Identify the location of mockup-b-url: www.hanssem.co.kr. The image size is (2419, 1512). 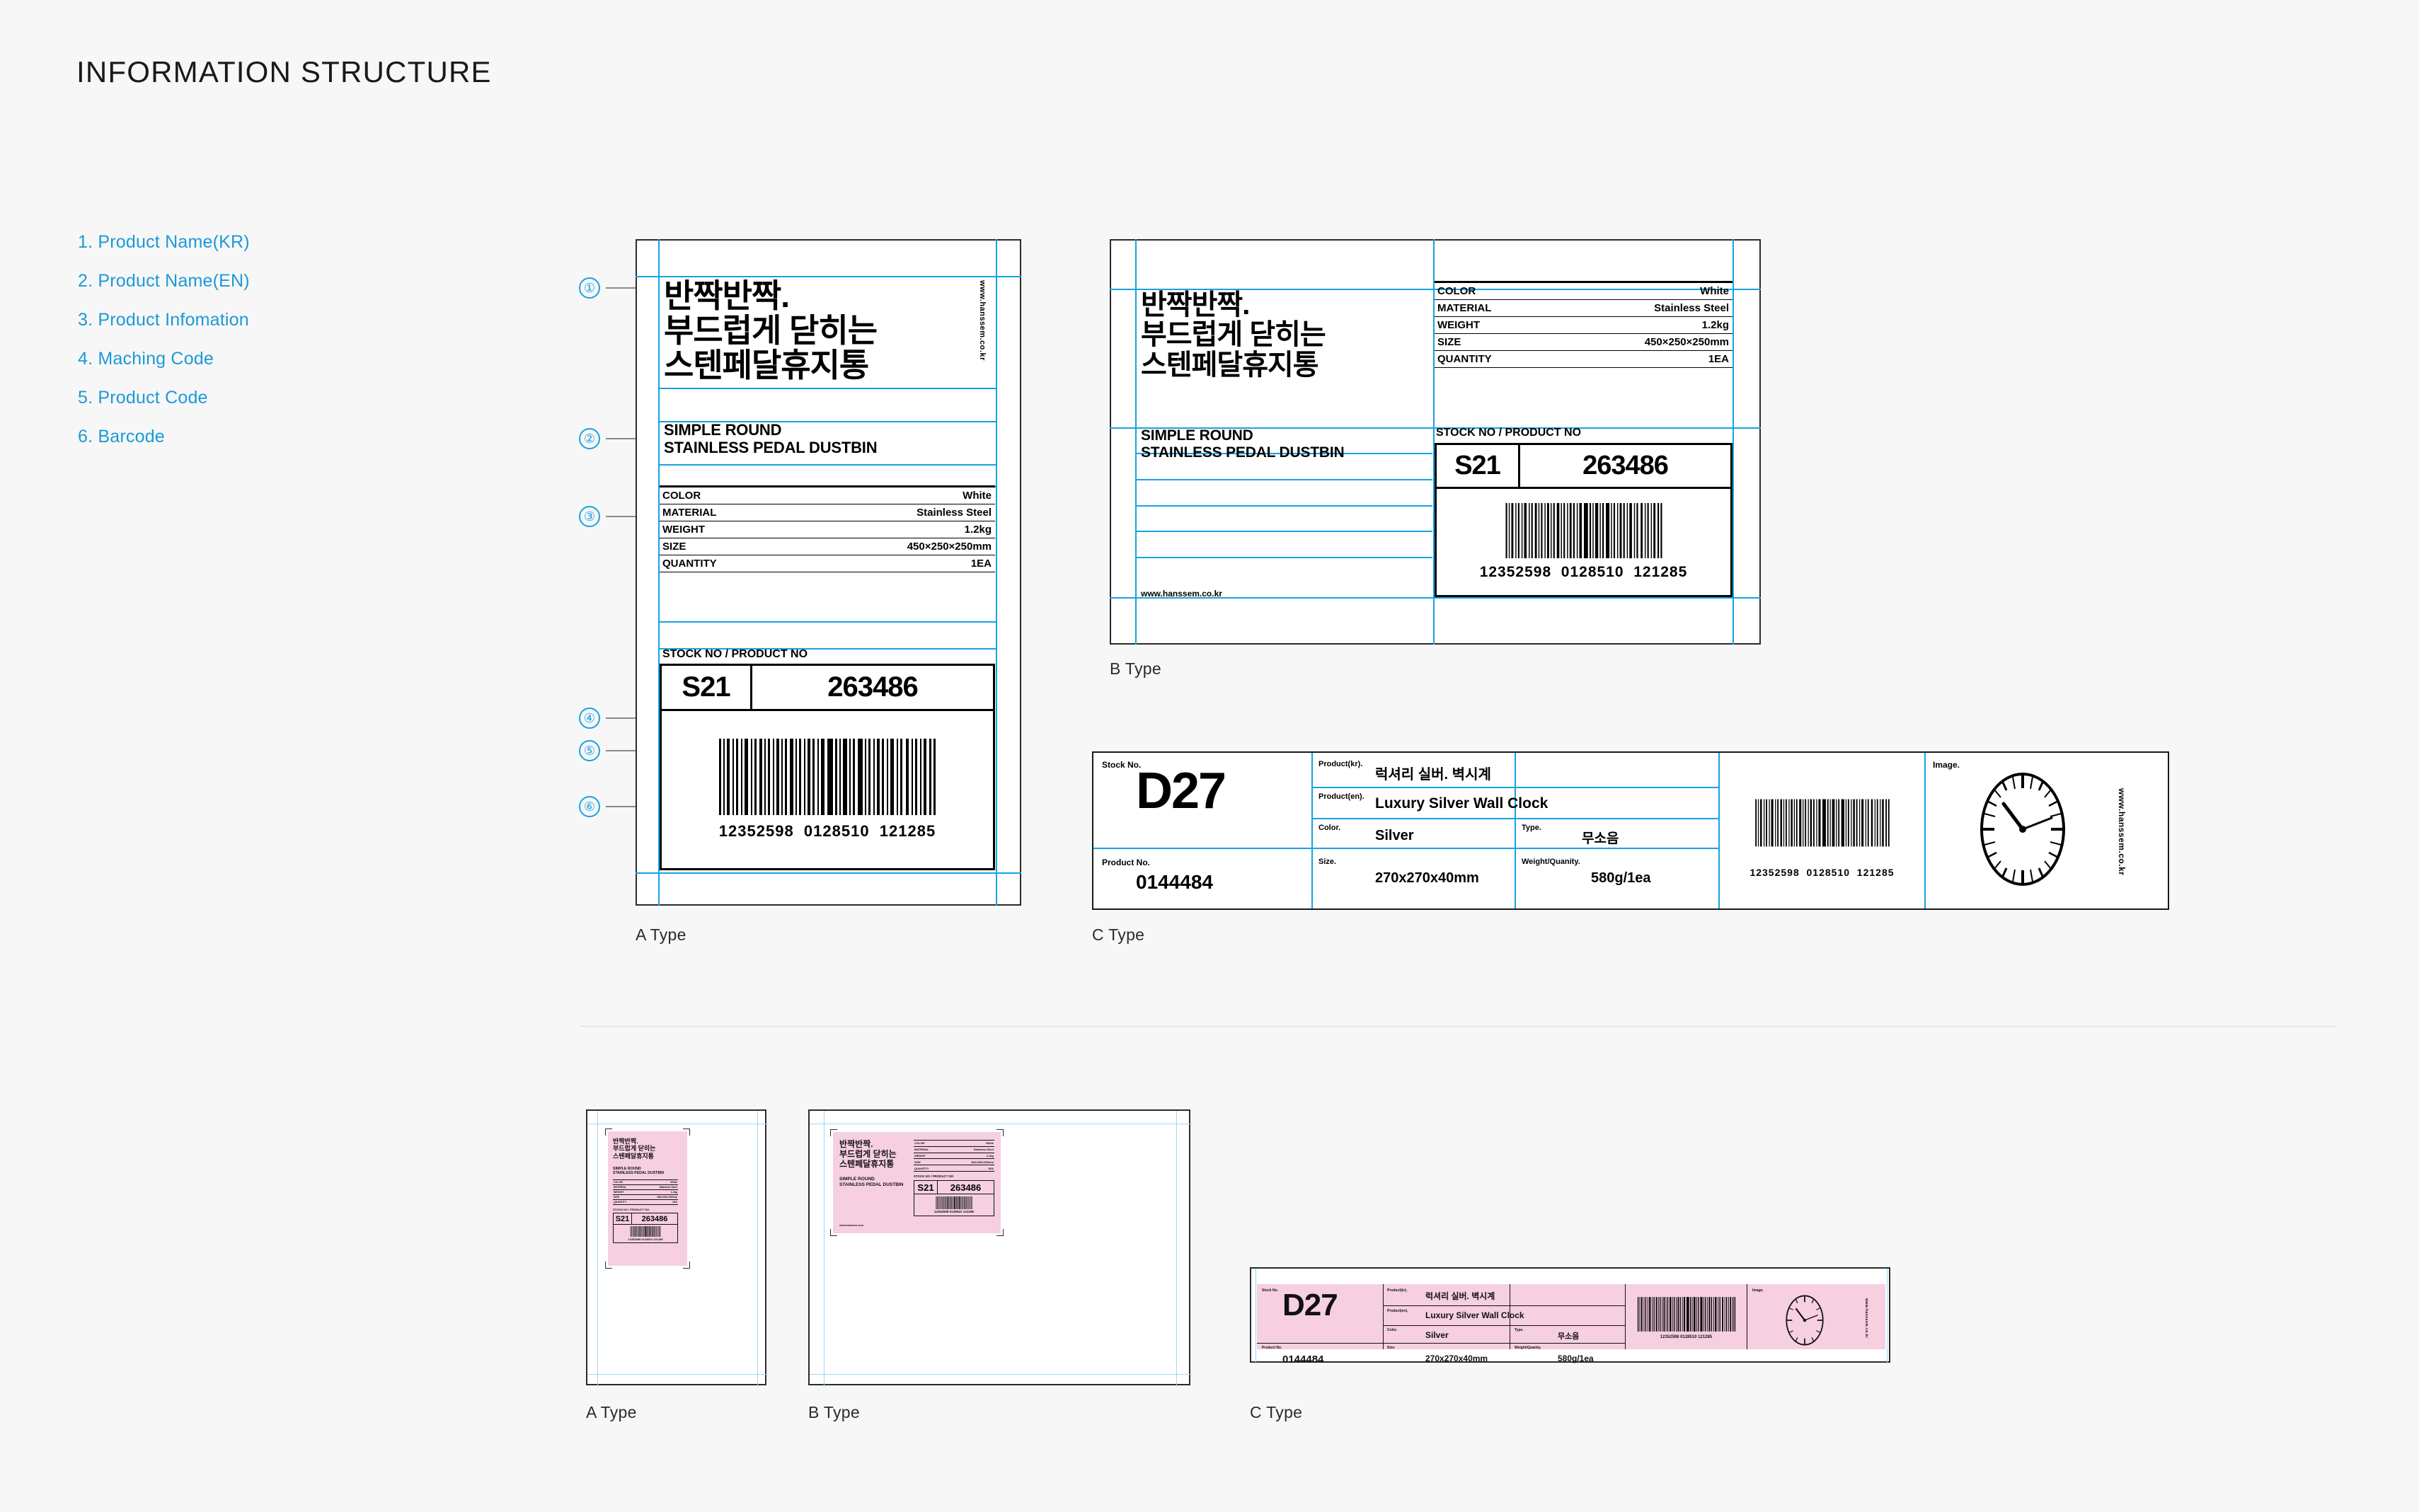
(851, 1226).